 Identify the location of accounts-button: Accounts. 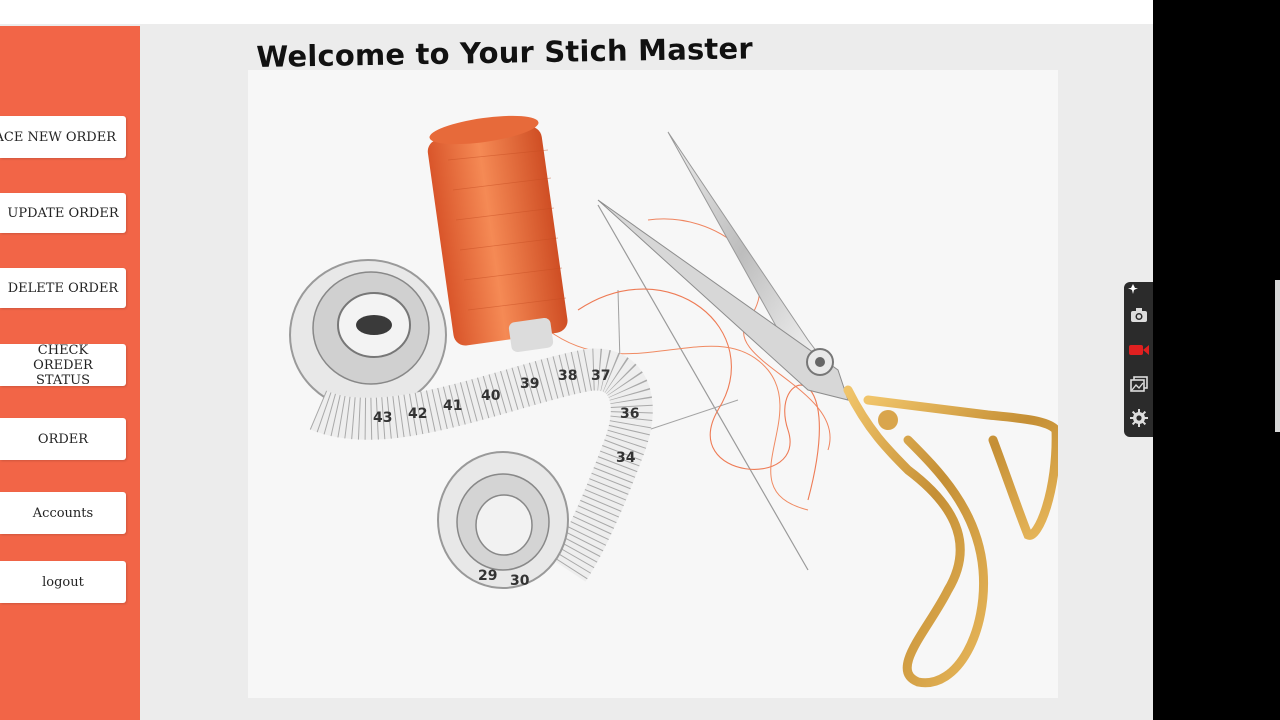
(63, 513).